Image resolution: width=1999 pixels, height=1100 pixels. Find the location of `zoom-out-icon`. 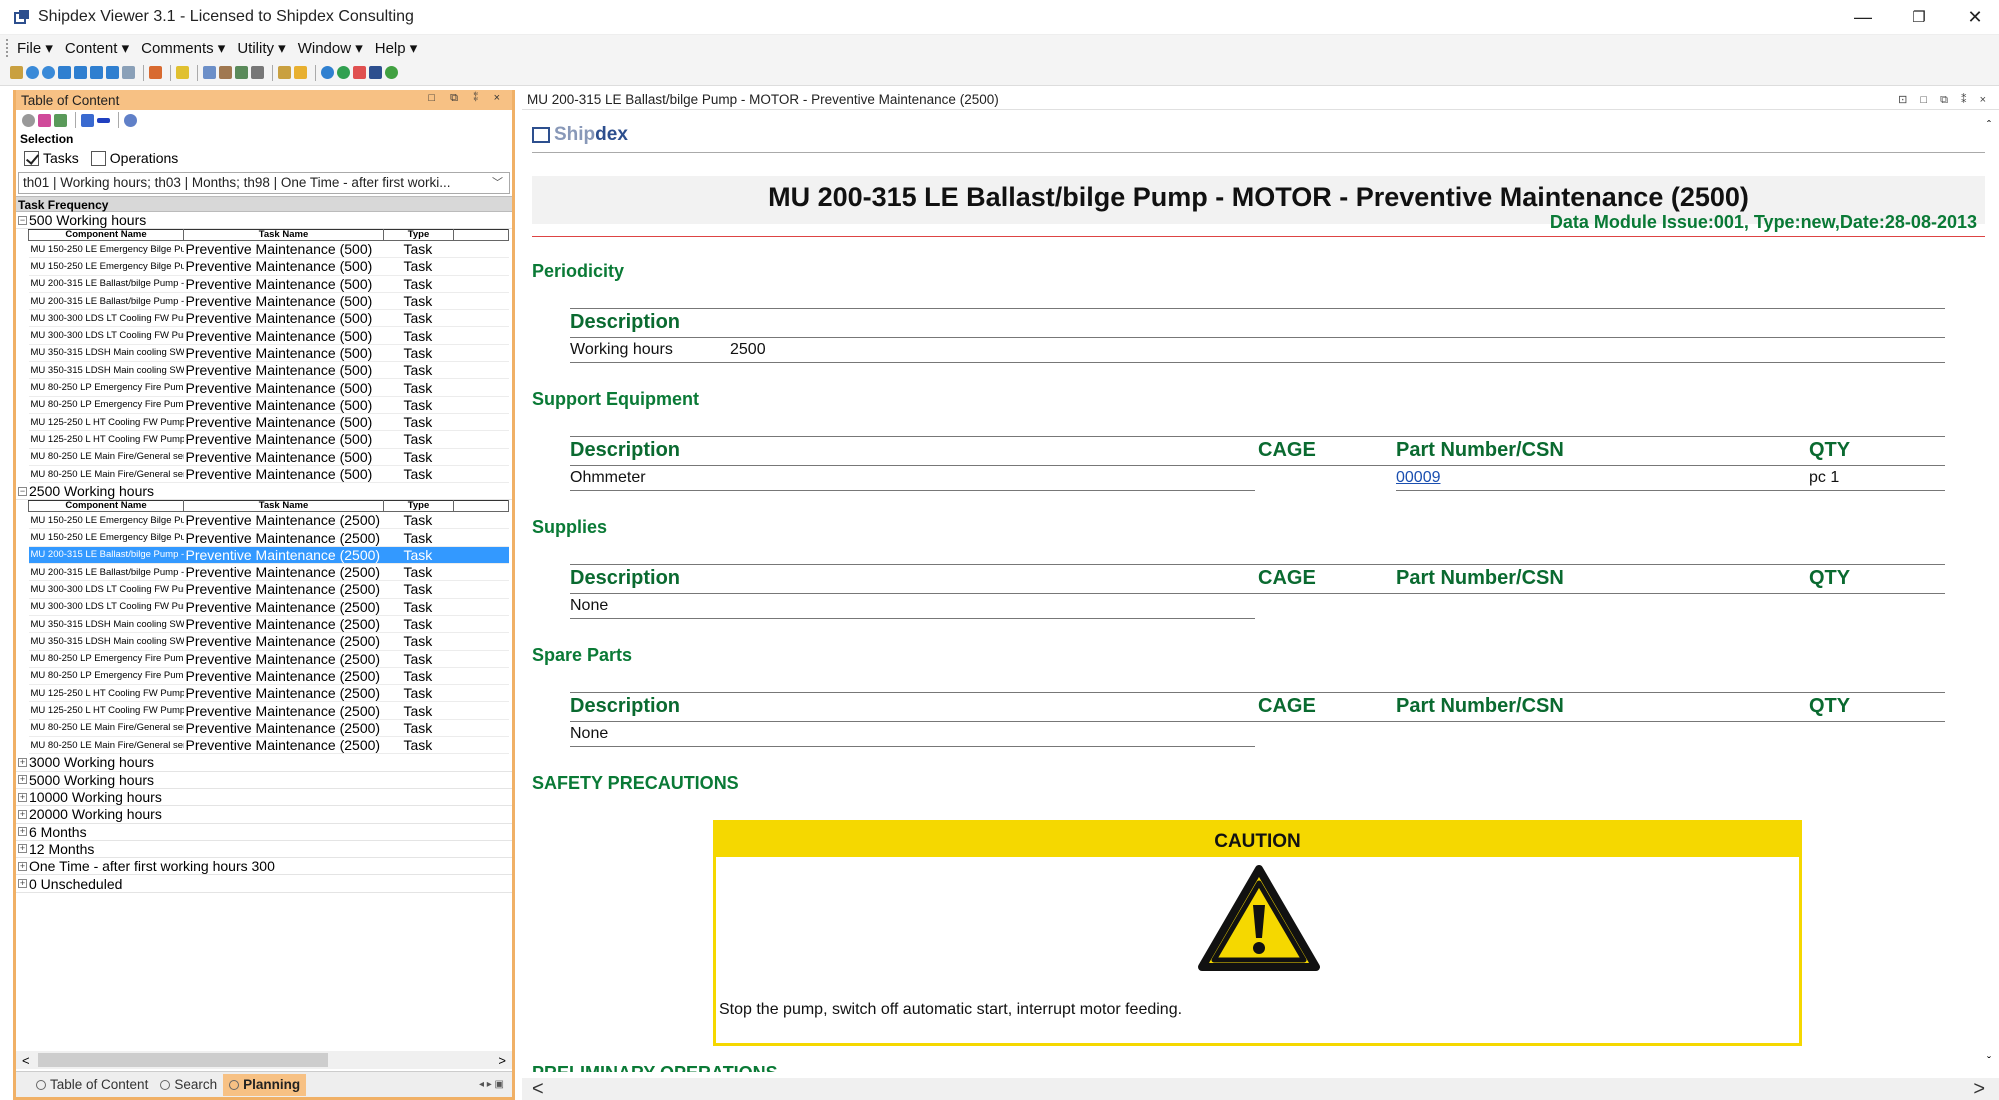

zoom-out-icon is located at coordinates (48, 72).